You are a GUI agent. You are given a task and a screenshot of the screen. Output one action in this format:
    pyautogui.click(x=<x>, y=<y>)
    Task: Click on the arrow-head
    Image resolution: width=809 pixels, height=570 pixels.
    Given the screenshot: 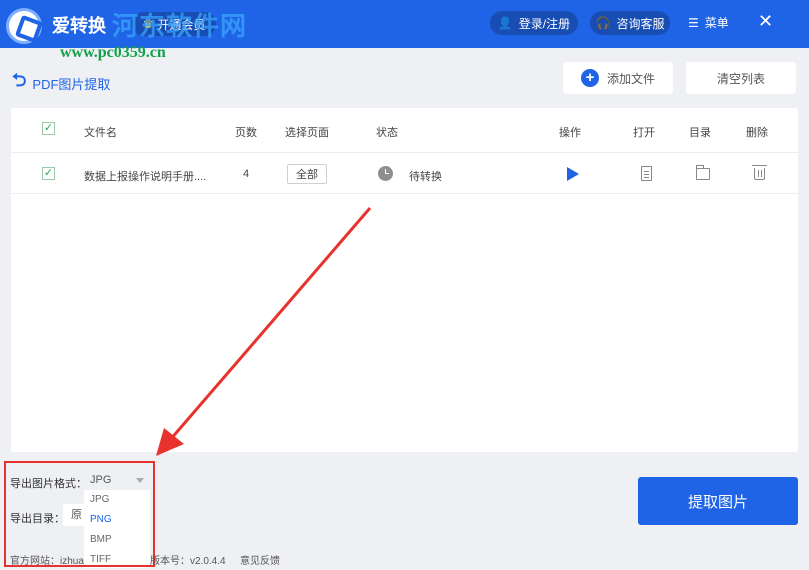 What is the action you would take?
    pyautogui.click(x=170, y=442)
    